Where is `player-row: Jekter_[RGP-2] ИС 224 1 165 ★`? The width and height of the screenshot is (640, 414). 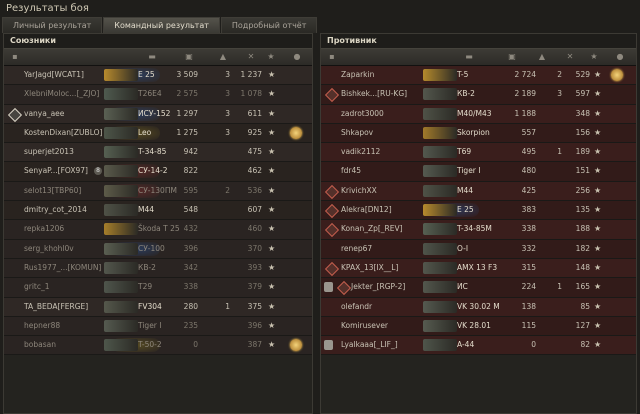
player-row: Jekter_[RGP-2] ИС 224 1 165 ★ is located at coordinates (478, 288).